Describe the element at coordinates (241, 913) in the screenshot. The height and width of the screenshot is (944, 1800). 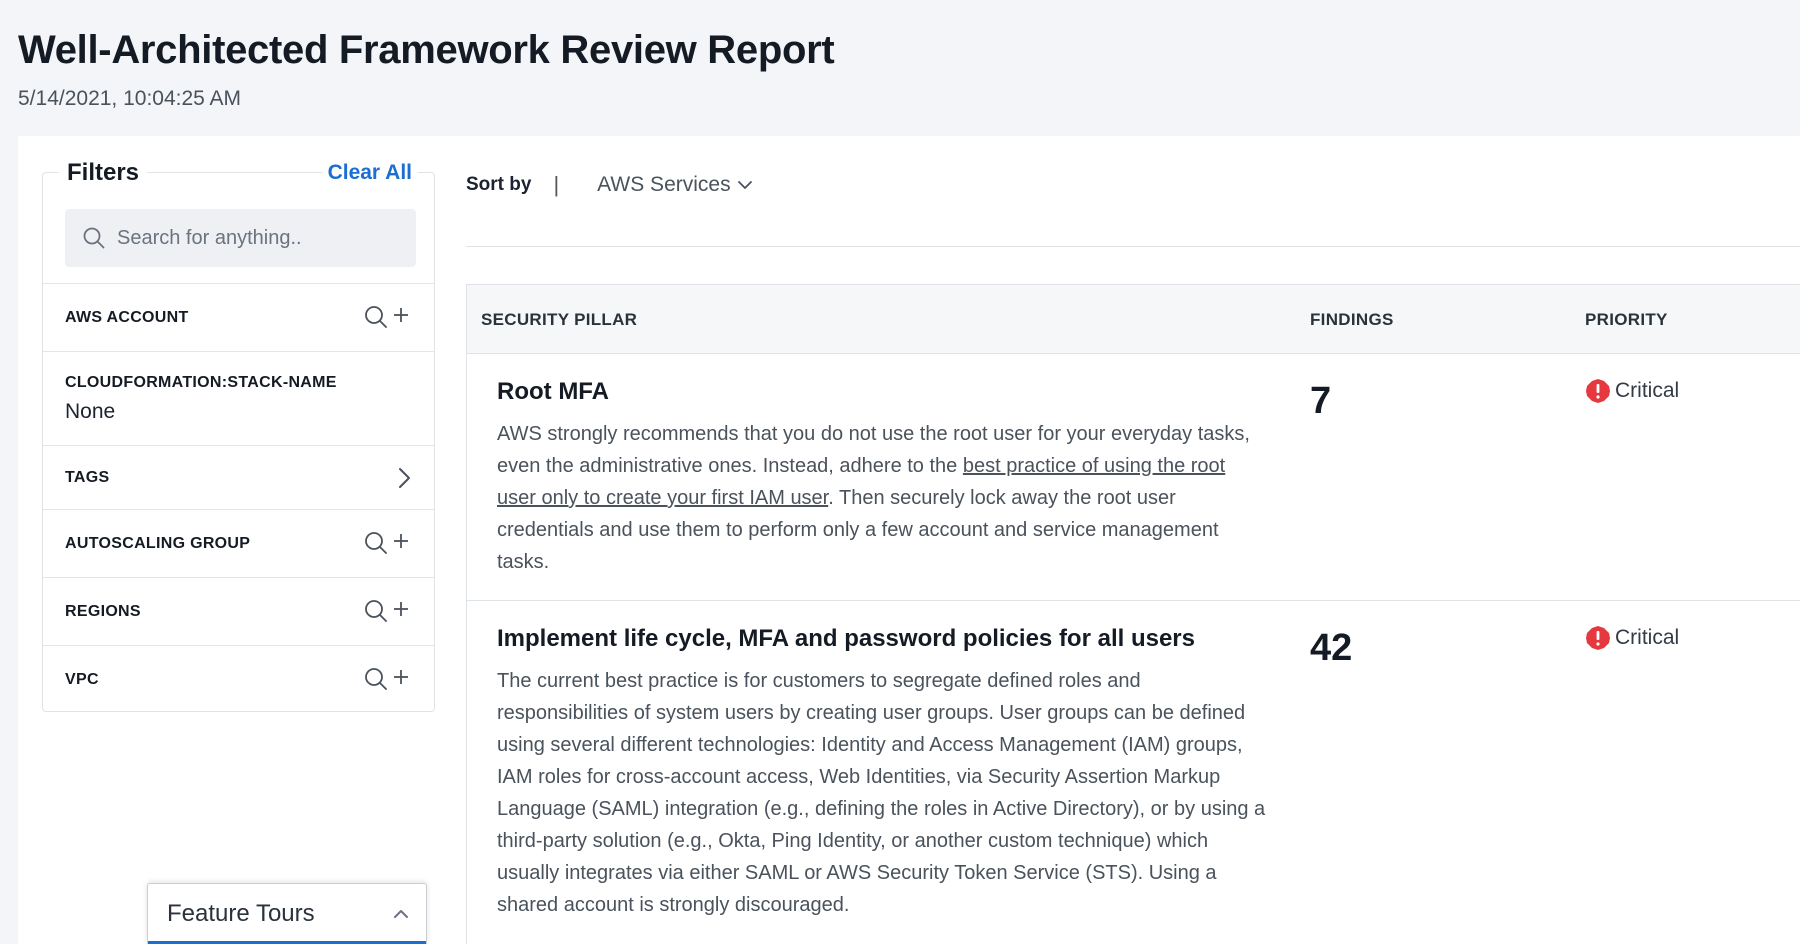
I see `feature-tours-label: Feature Tours` at that location.